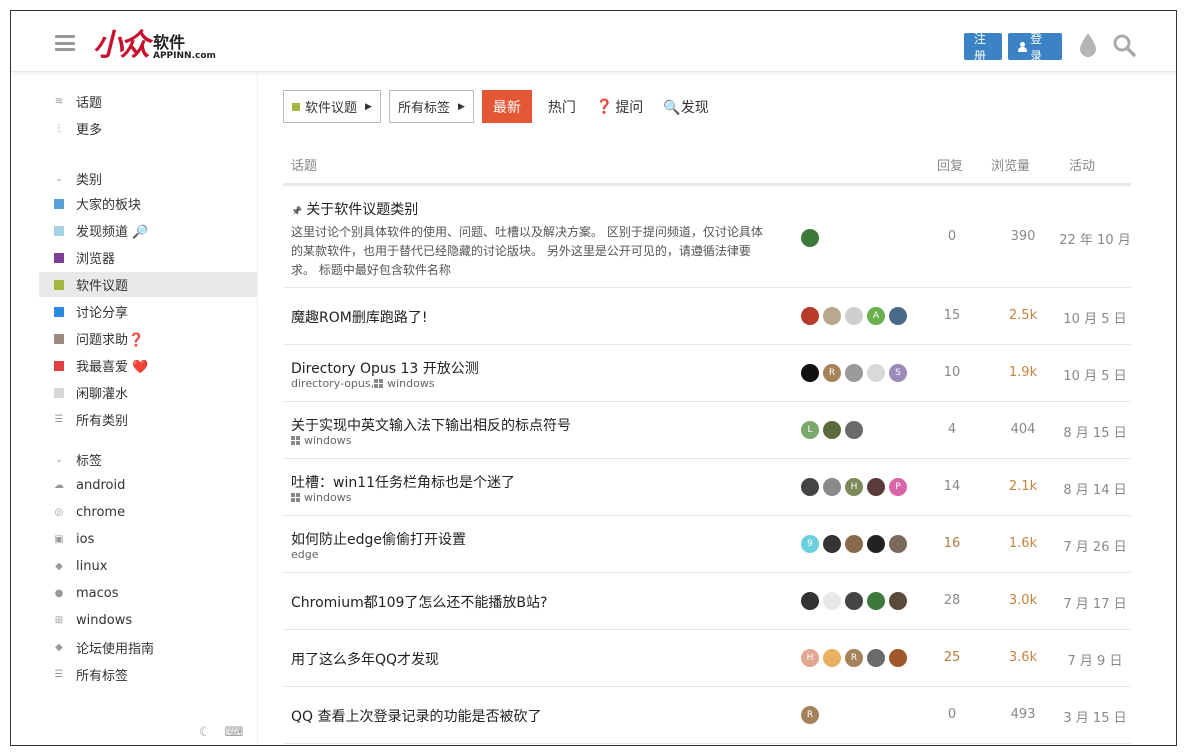  I want to click on topic-title-link: Chromium都109了怎么还不能播放B站?, so click(419, 602).